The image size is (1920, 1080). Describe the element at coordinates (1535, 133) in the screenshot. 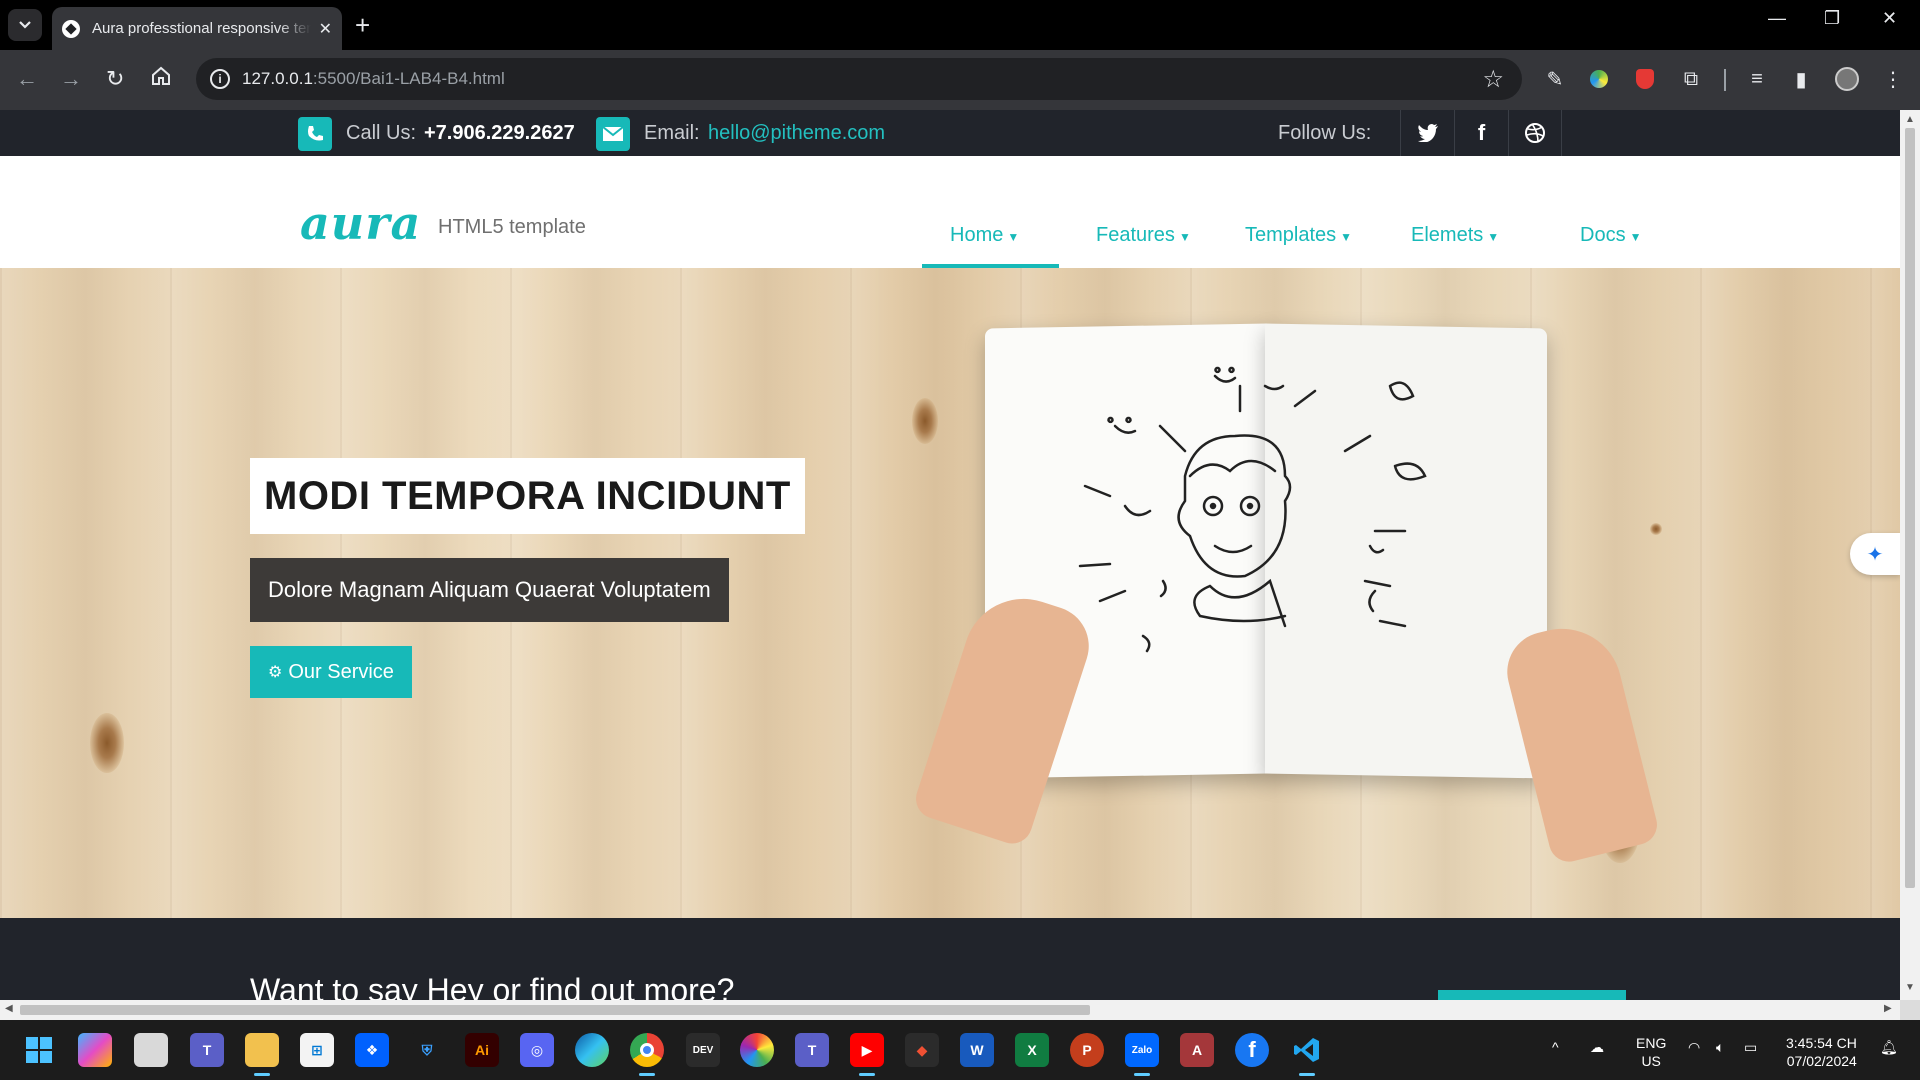

I see `dribbble-icon` at that location.